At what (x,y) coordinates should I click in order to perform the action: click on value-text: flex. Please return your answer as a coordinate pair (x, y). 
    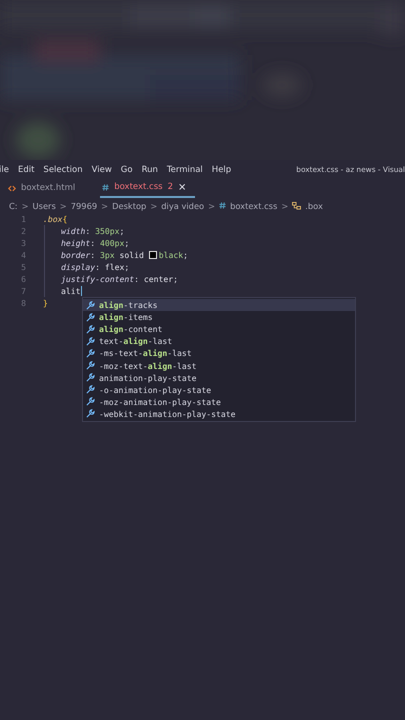
    Looking at the image, I should click on (114, 267).